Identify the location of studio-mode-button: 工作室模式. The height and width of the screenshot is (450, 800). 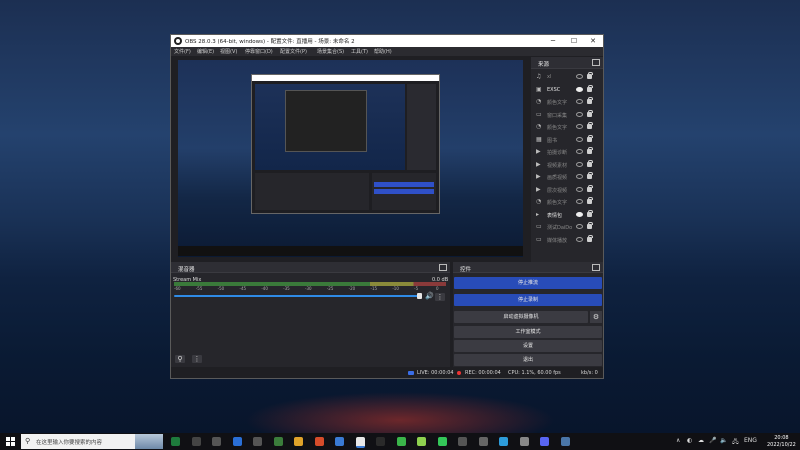
(528, 332).